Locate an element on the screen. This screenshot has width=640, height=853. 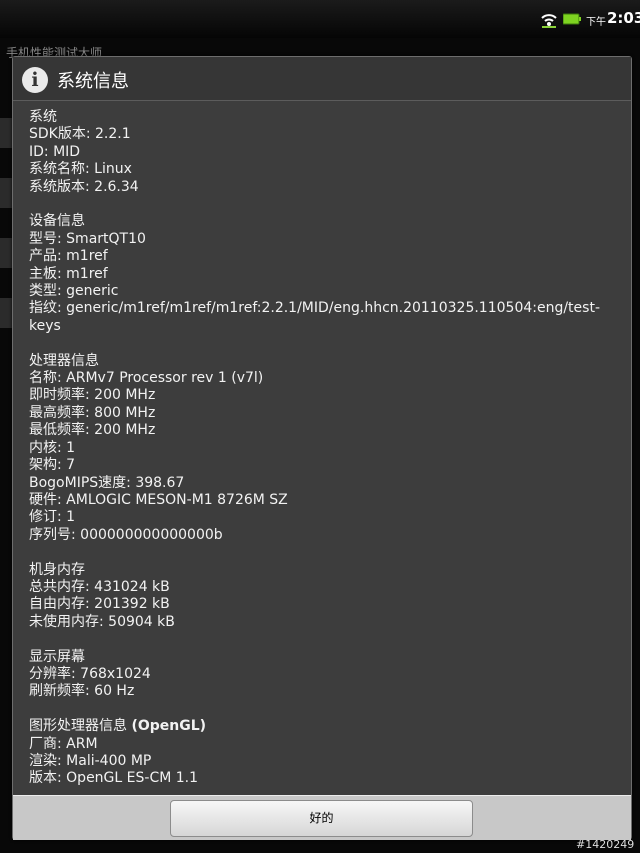
watermark: #1420249 is located at coordinates (605, 844).